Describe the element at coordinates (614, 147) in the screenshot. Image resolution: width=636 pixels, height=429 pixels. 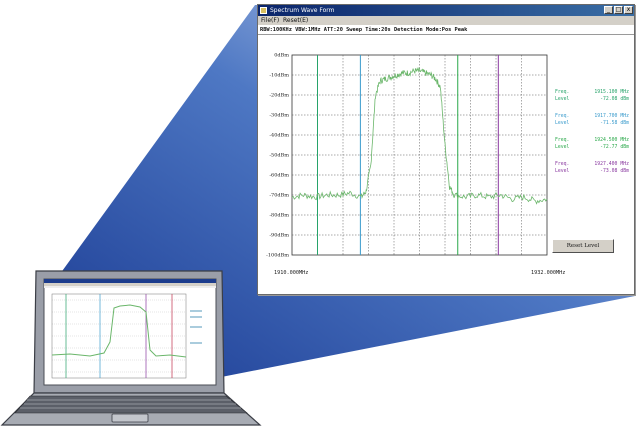
I see `marker-3-level-value: -72.77 dBm` at that location.